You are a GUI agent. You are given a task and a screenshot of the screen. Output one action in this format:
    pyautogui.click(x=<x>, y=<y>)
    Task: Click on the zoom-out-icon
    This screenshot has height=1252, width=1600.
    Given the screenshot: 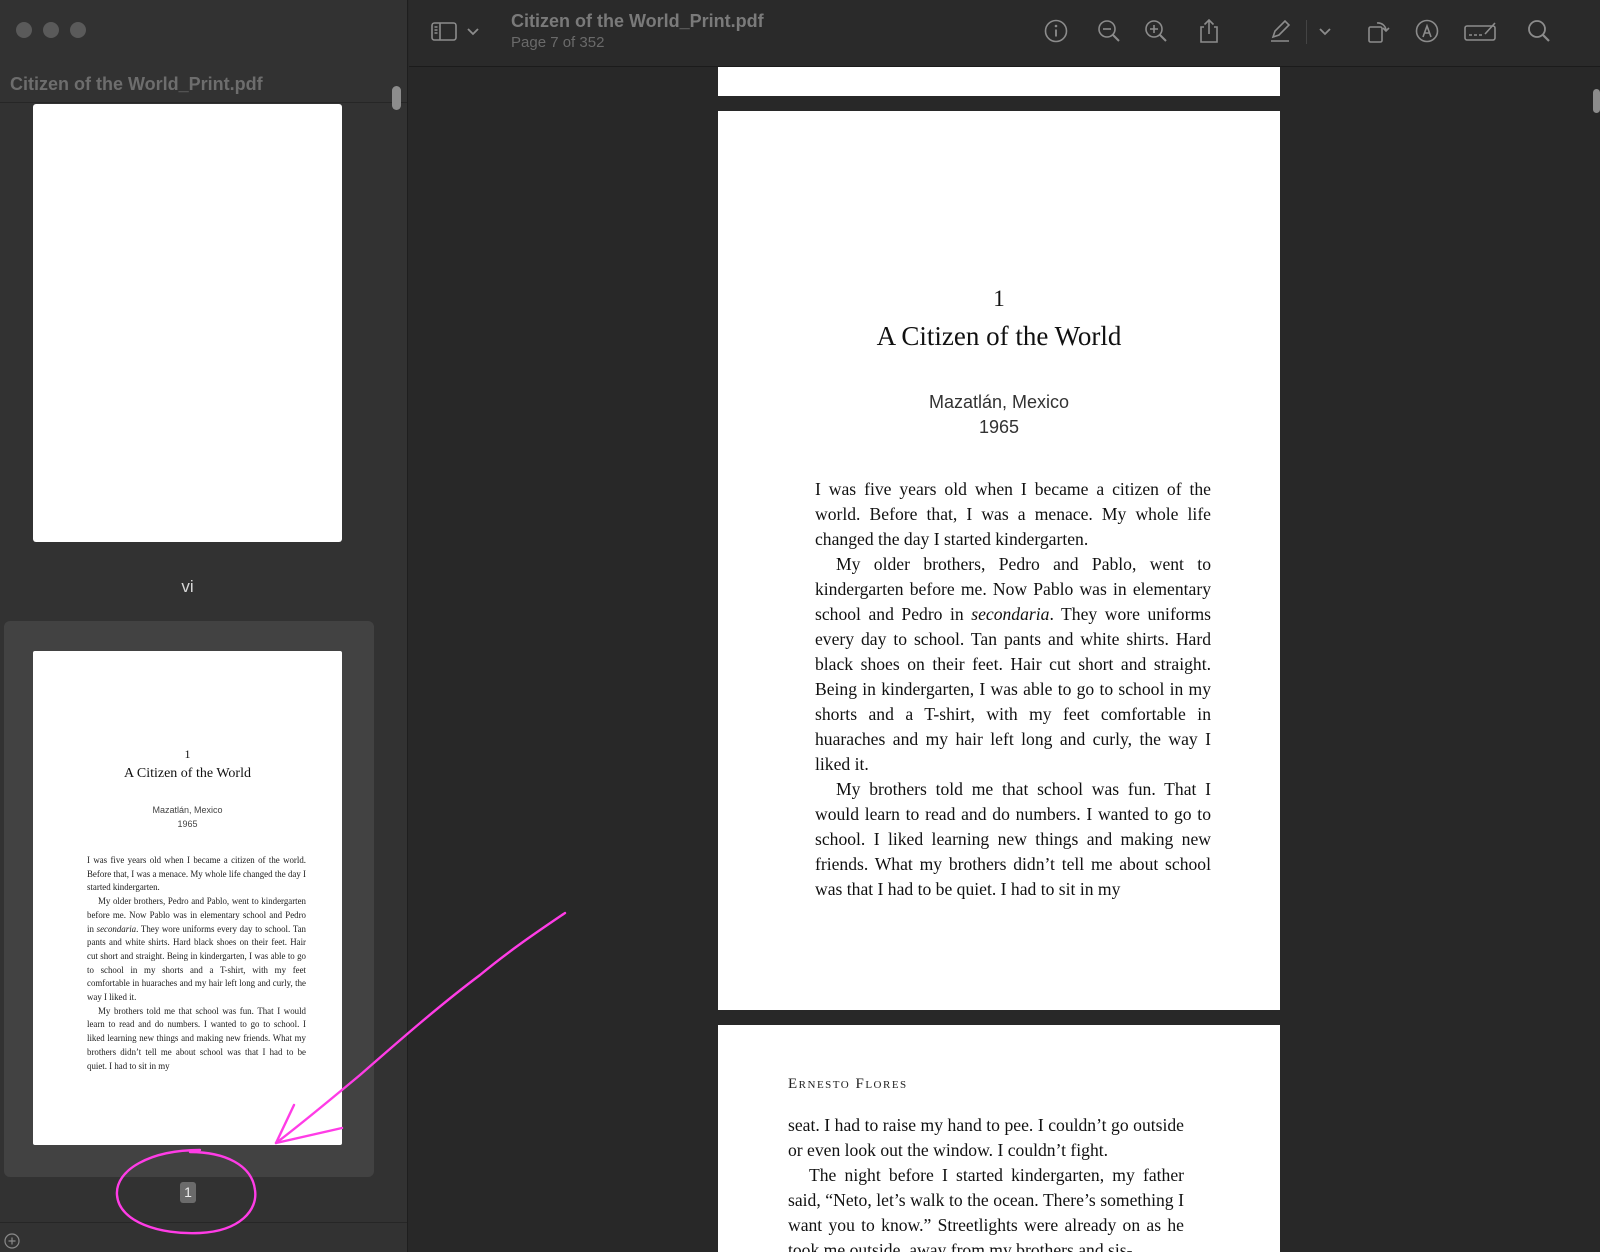 What is the action you would take?
    pyautogui.click(x=1109, y=31)
    